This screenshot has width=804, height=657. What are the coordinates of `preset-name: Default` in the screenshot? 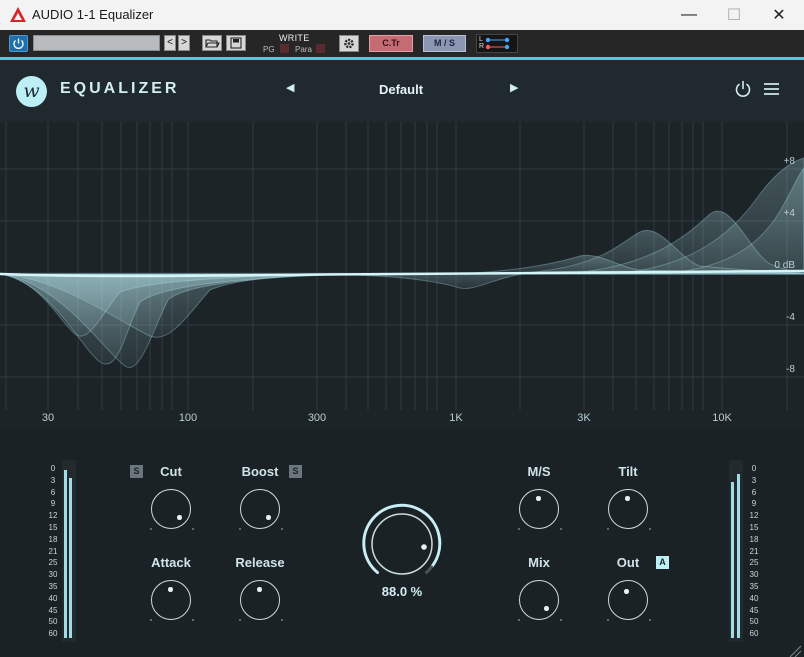 It's located at (401, 89).